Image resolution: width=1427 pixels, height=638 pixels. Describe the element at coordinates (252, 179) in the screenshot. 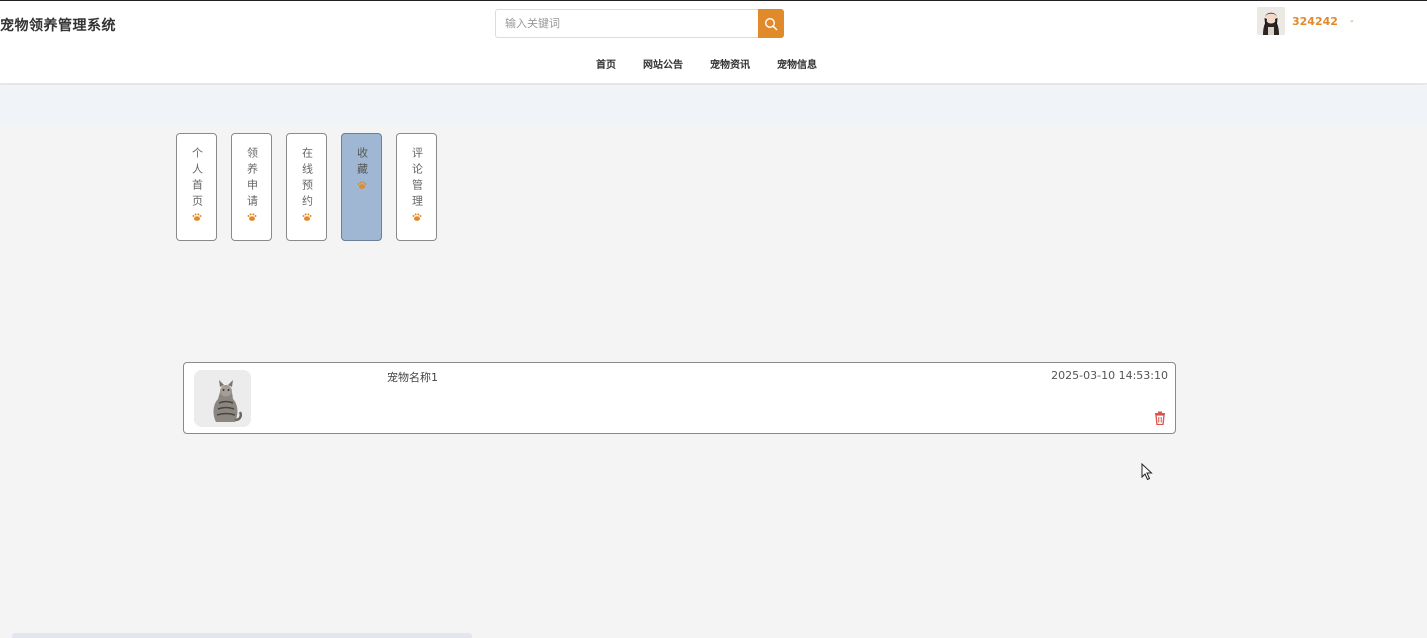

I see `tab-label: 领养申请` at that location.